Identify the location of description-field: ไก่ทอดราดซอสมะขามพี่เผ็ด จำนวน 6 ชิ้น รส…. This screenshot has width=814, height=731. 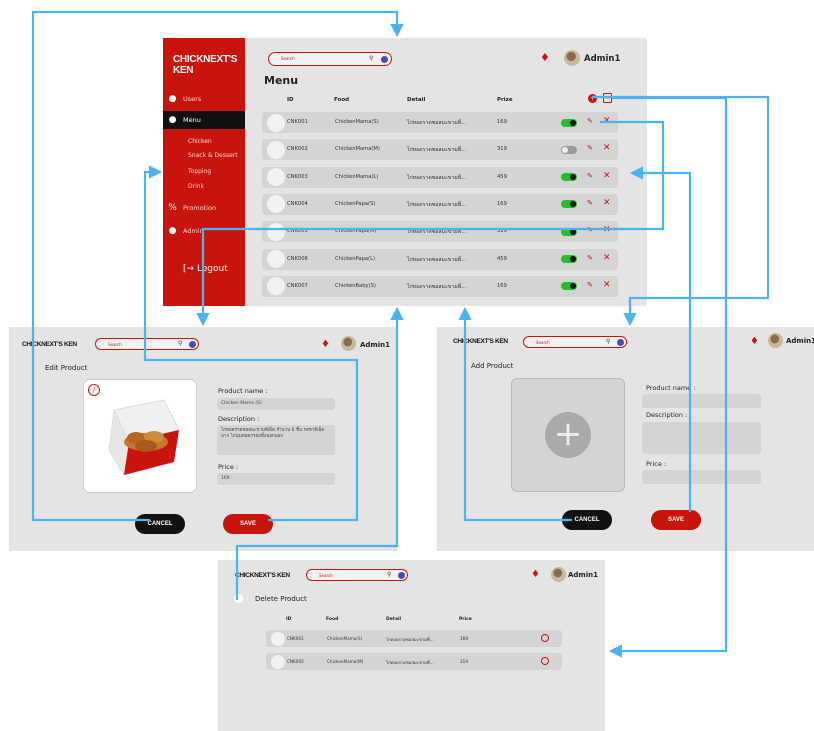
(276, 440).